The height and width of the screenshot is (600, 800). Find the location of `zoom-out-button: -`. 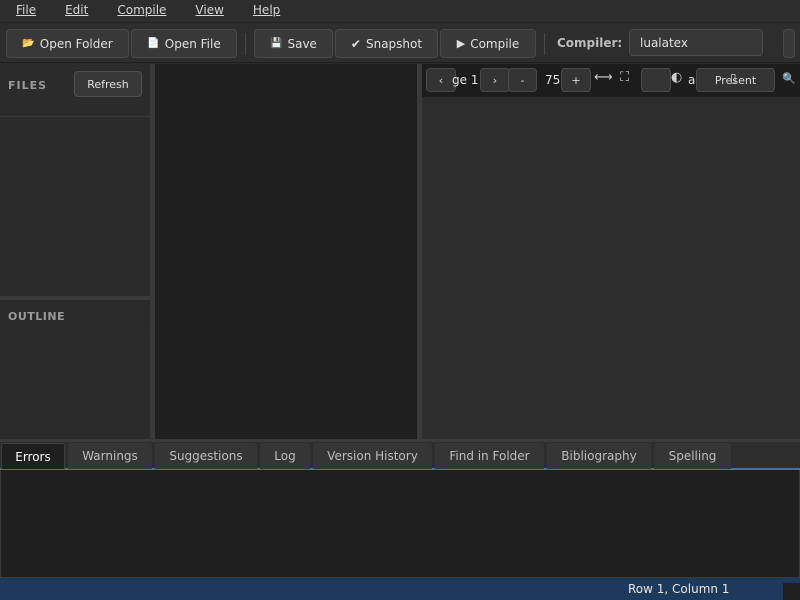

zoom-out-button: - is located at coordinates (522, 80).